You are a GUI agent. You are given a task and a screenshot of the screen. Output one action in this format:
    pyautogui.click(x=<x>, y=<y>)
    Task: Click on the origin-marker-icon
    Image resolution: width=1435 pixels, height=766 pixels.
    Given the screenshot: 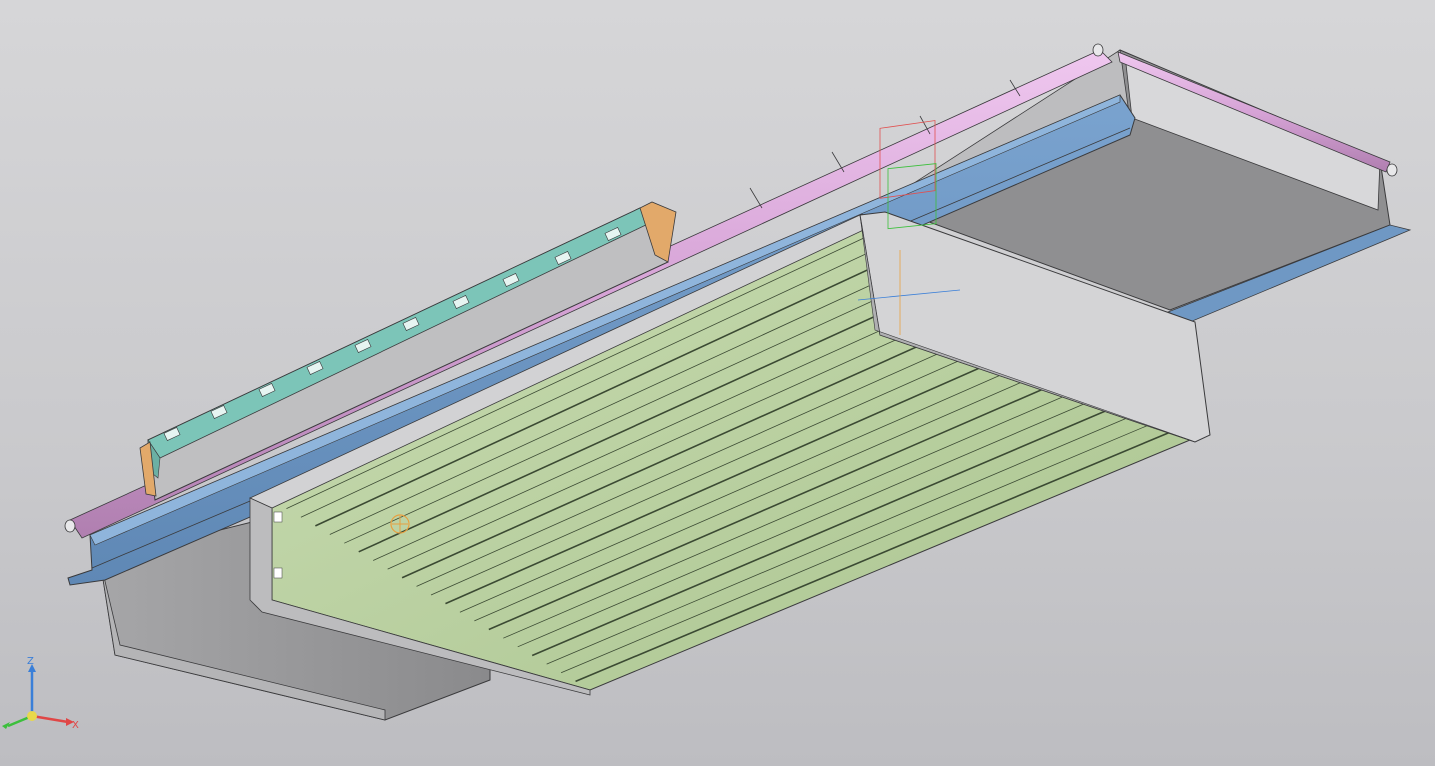 What is the action you would take?
    pyautogui.click(x=400, y=524)
    